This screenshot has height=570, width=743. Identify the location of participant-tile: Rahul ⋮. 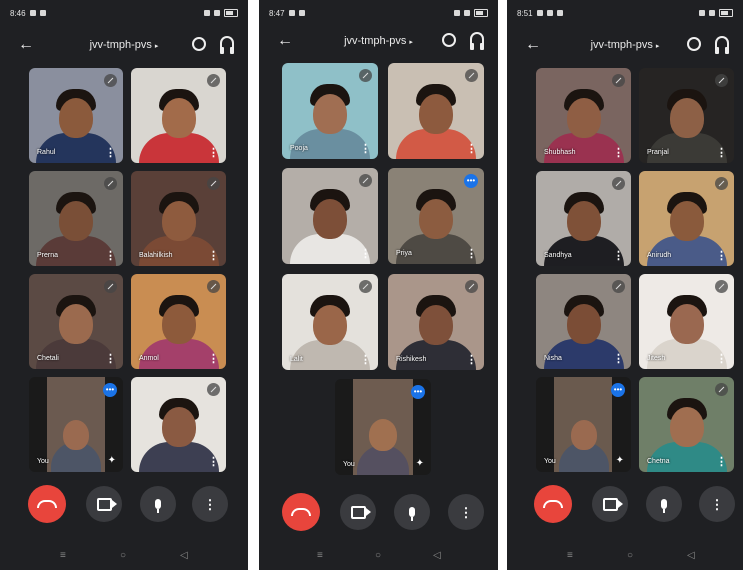
(76, 115).